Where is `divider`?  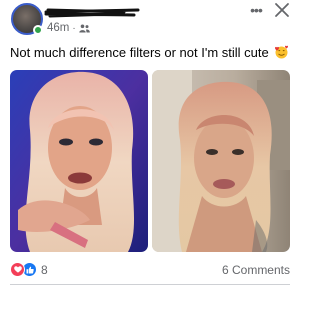
divider is located at coordinates (150, 284).